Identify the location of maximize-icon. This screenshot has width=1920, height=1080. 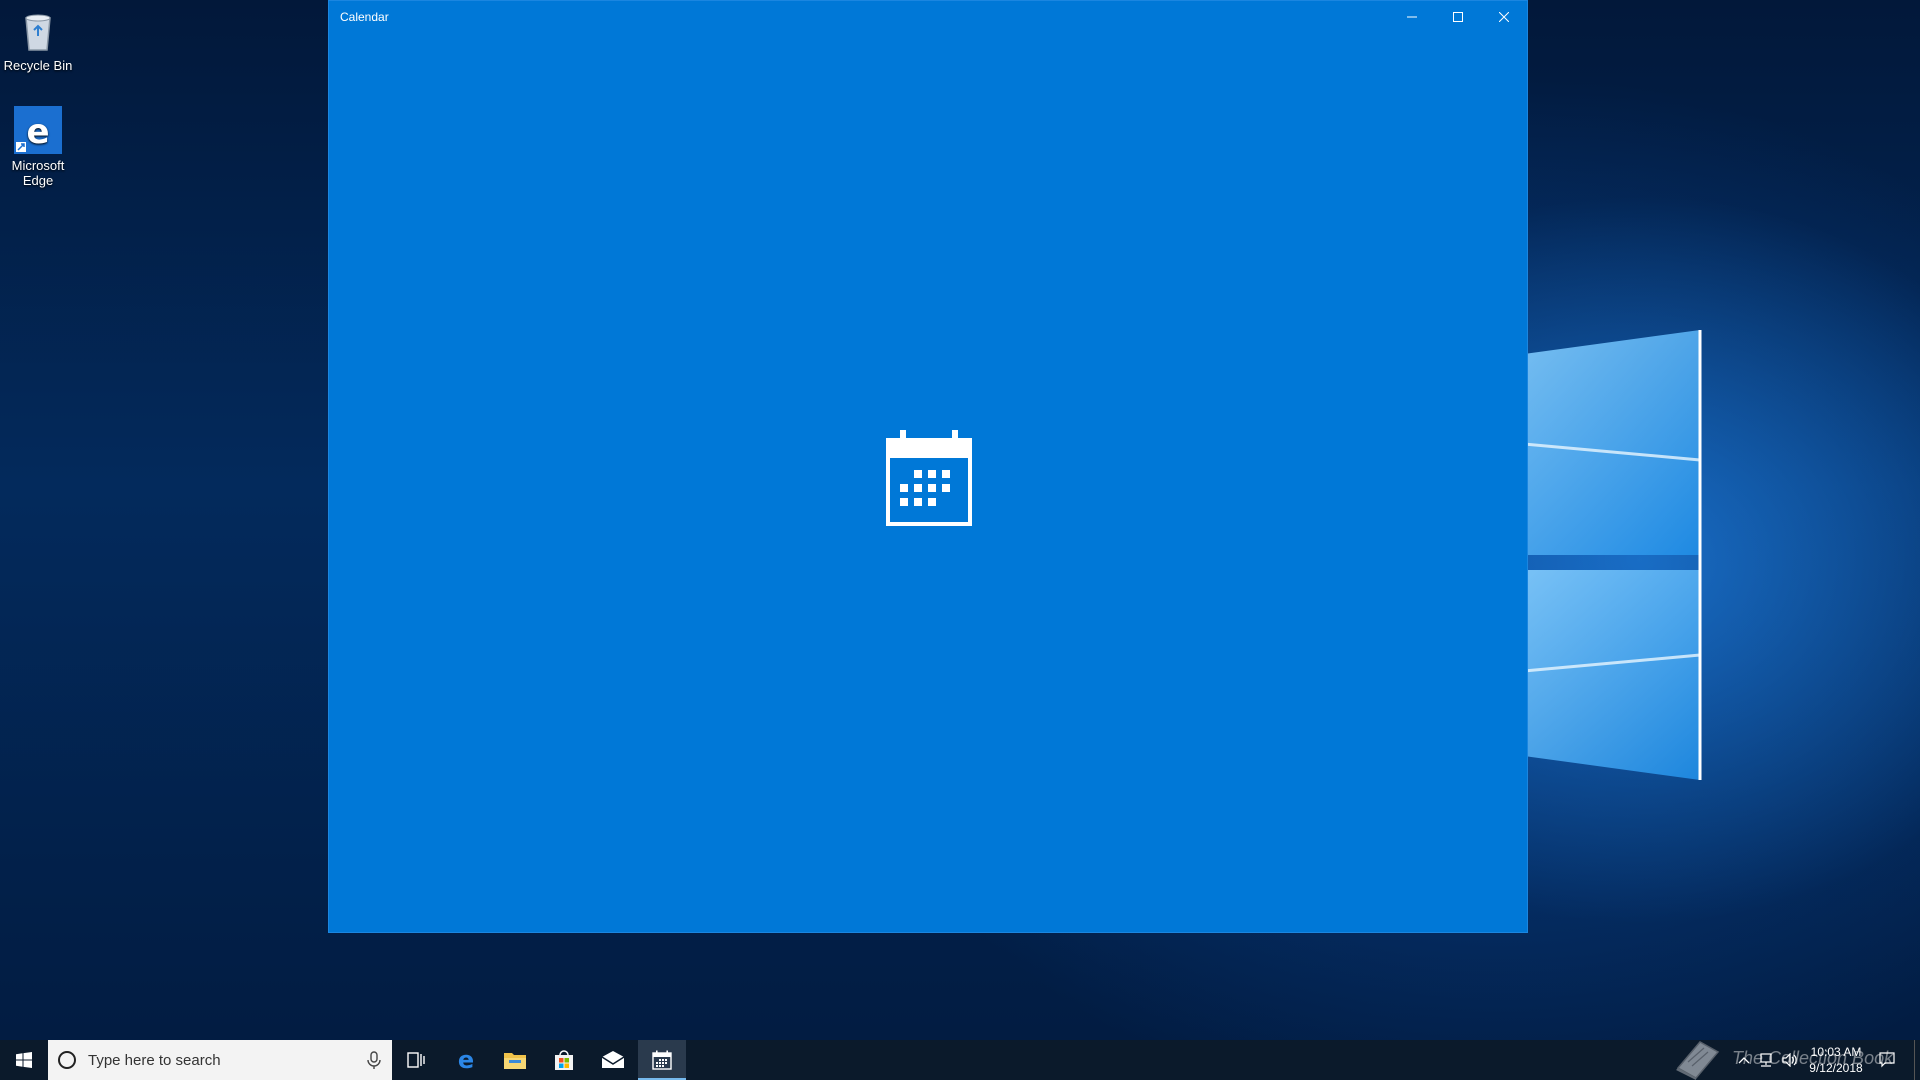
(1458, 17).